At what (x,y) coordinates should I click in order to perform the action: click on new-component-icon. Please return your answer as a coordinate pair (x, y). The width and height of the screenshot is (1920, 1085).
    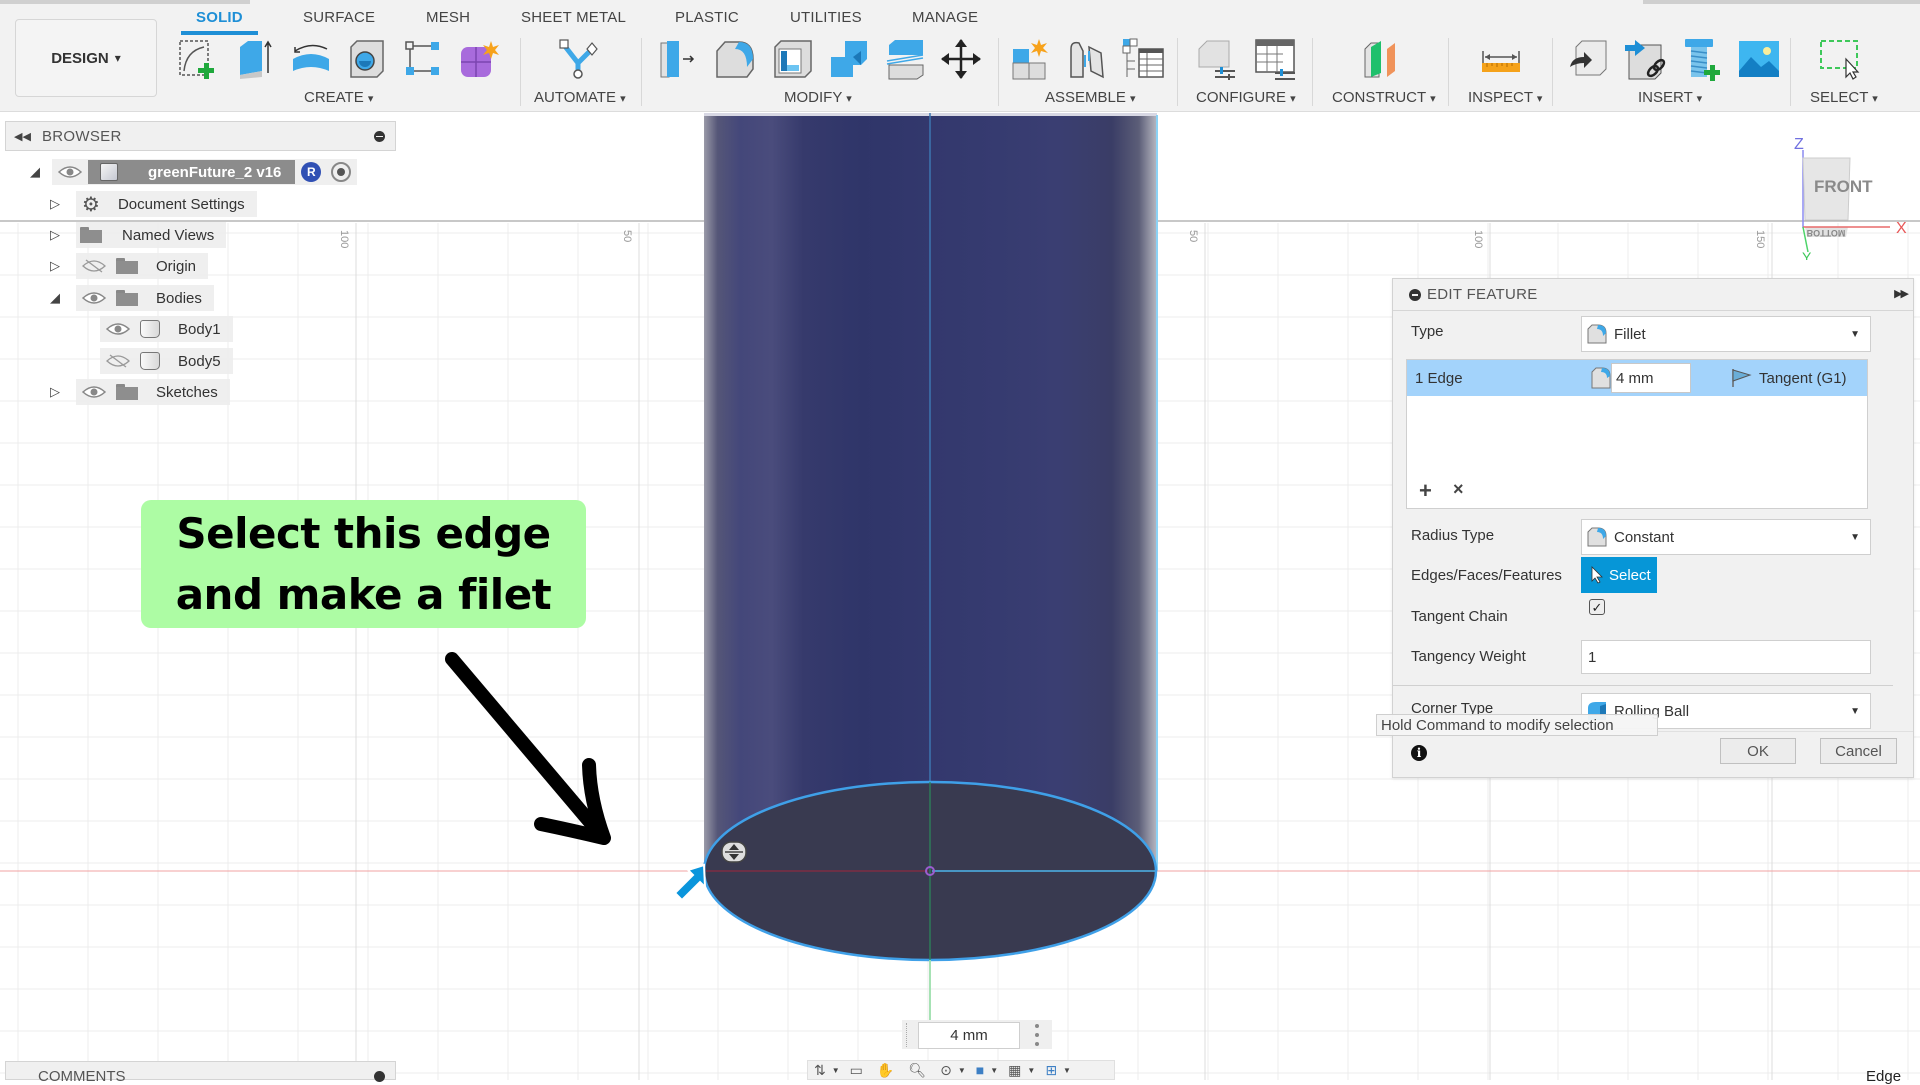
    Looking at the image, I should click on (1031, 59).